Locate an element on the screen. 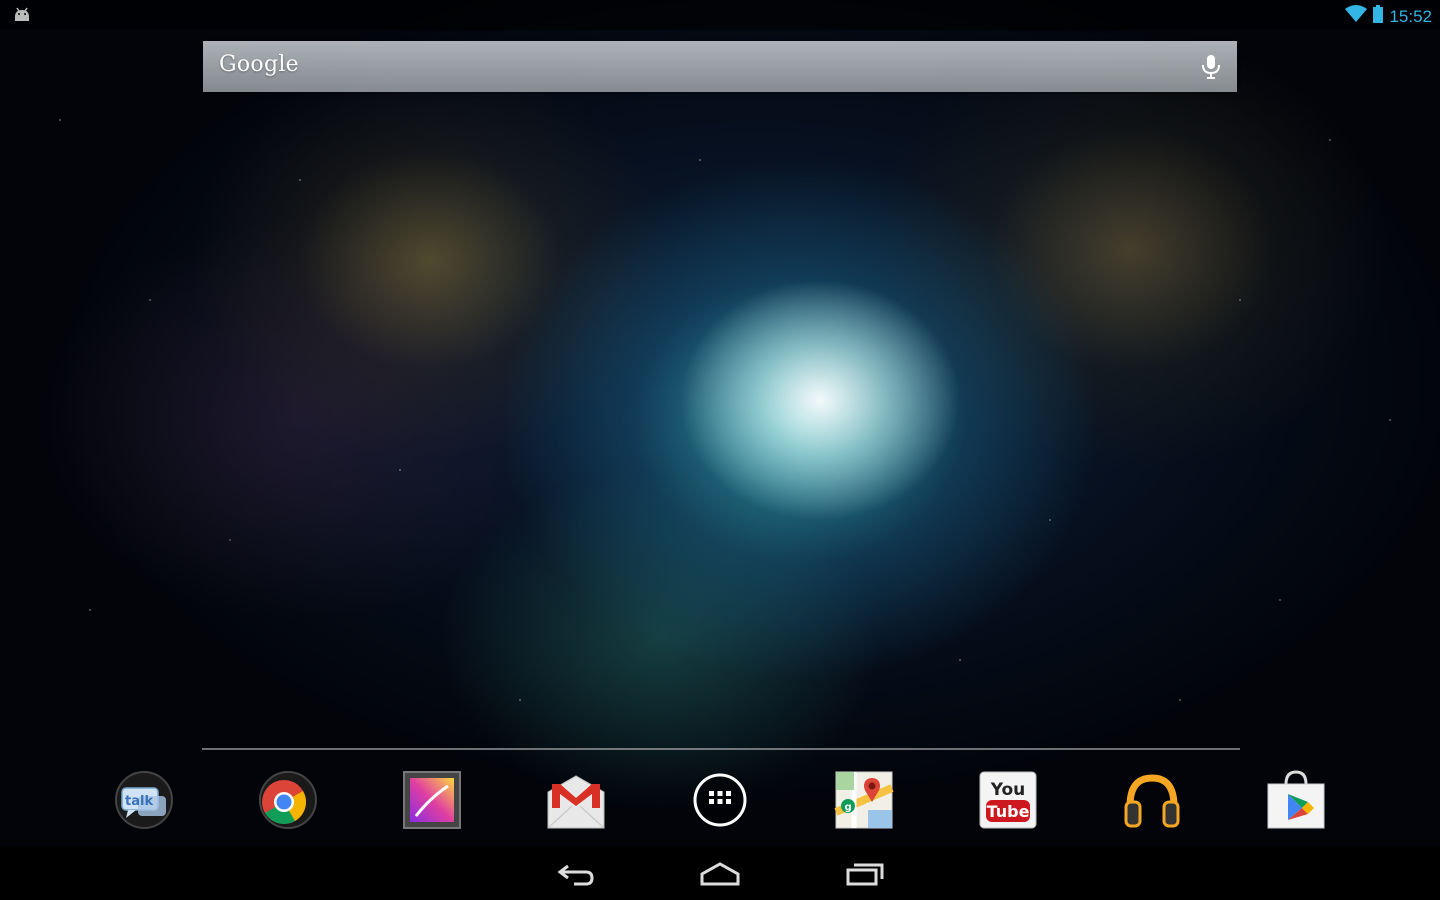  gallery-icon is located at coordinates (432, 800).